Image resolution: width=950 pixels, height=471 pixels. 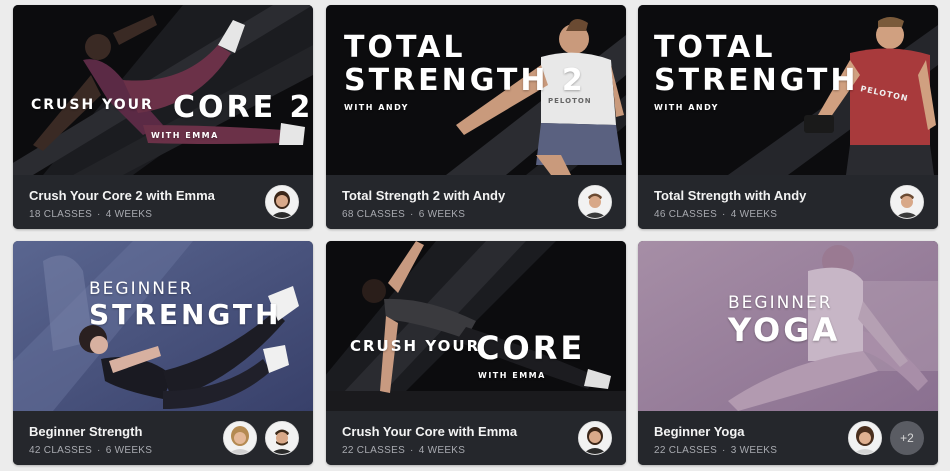 I want to click on program-title: Total Strength 2 with Andy, so click(x=424, y=195).